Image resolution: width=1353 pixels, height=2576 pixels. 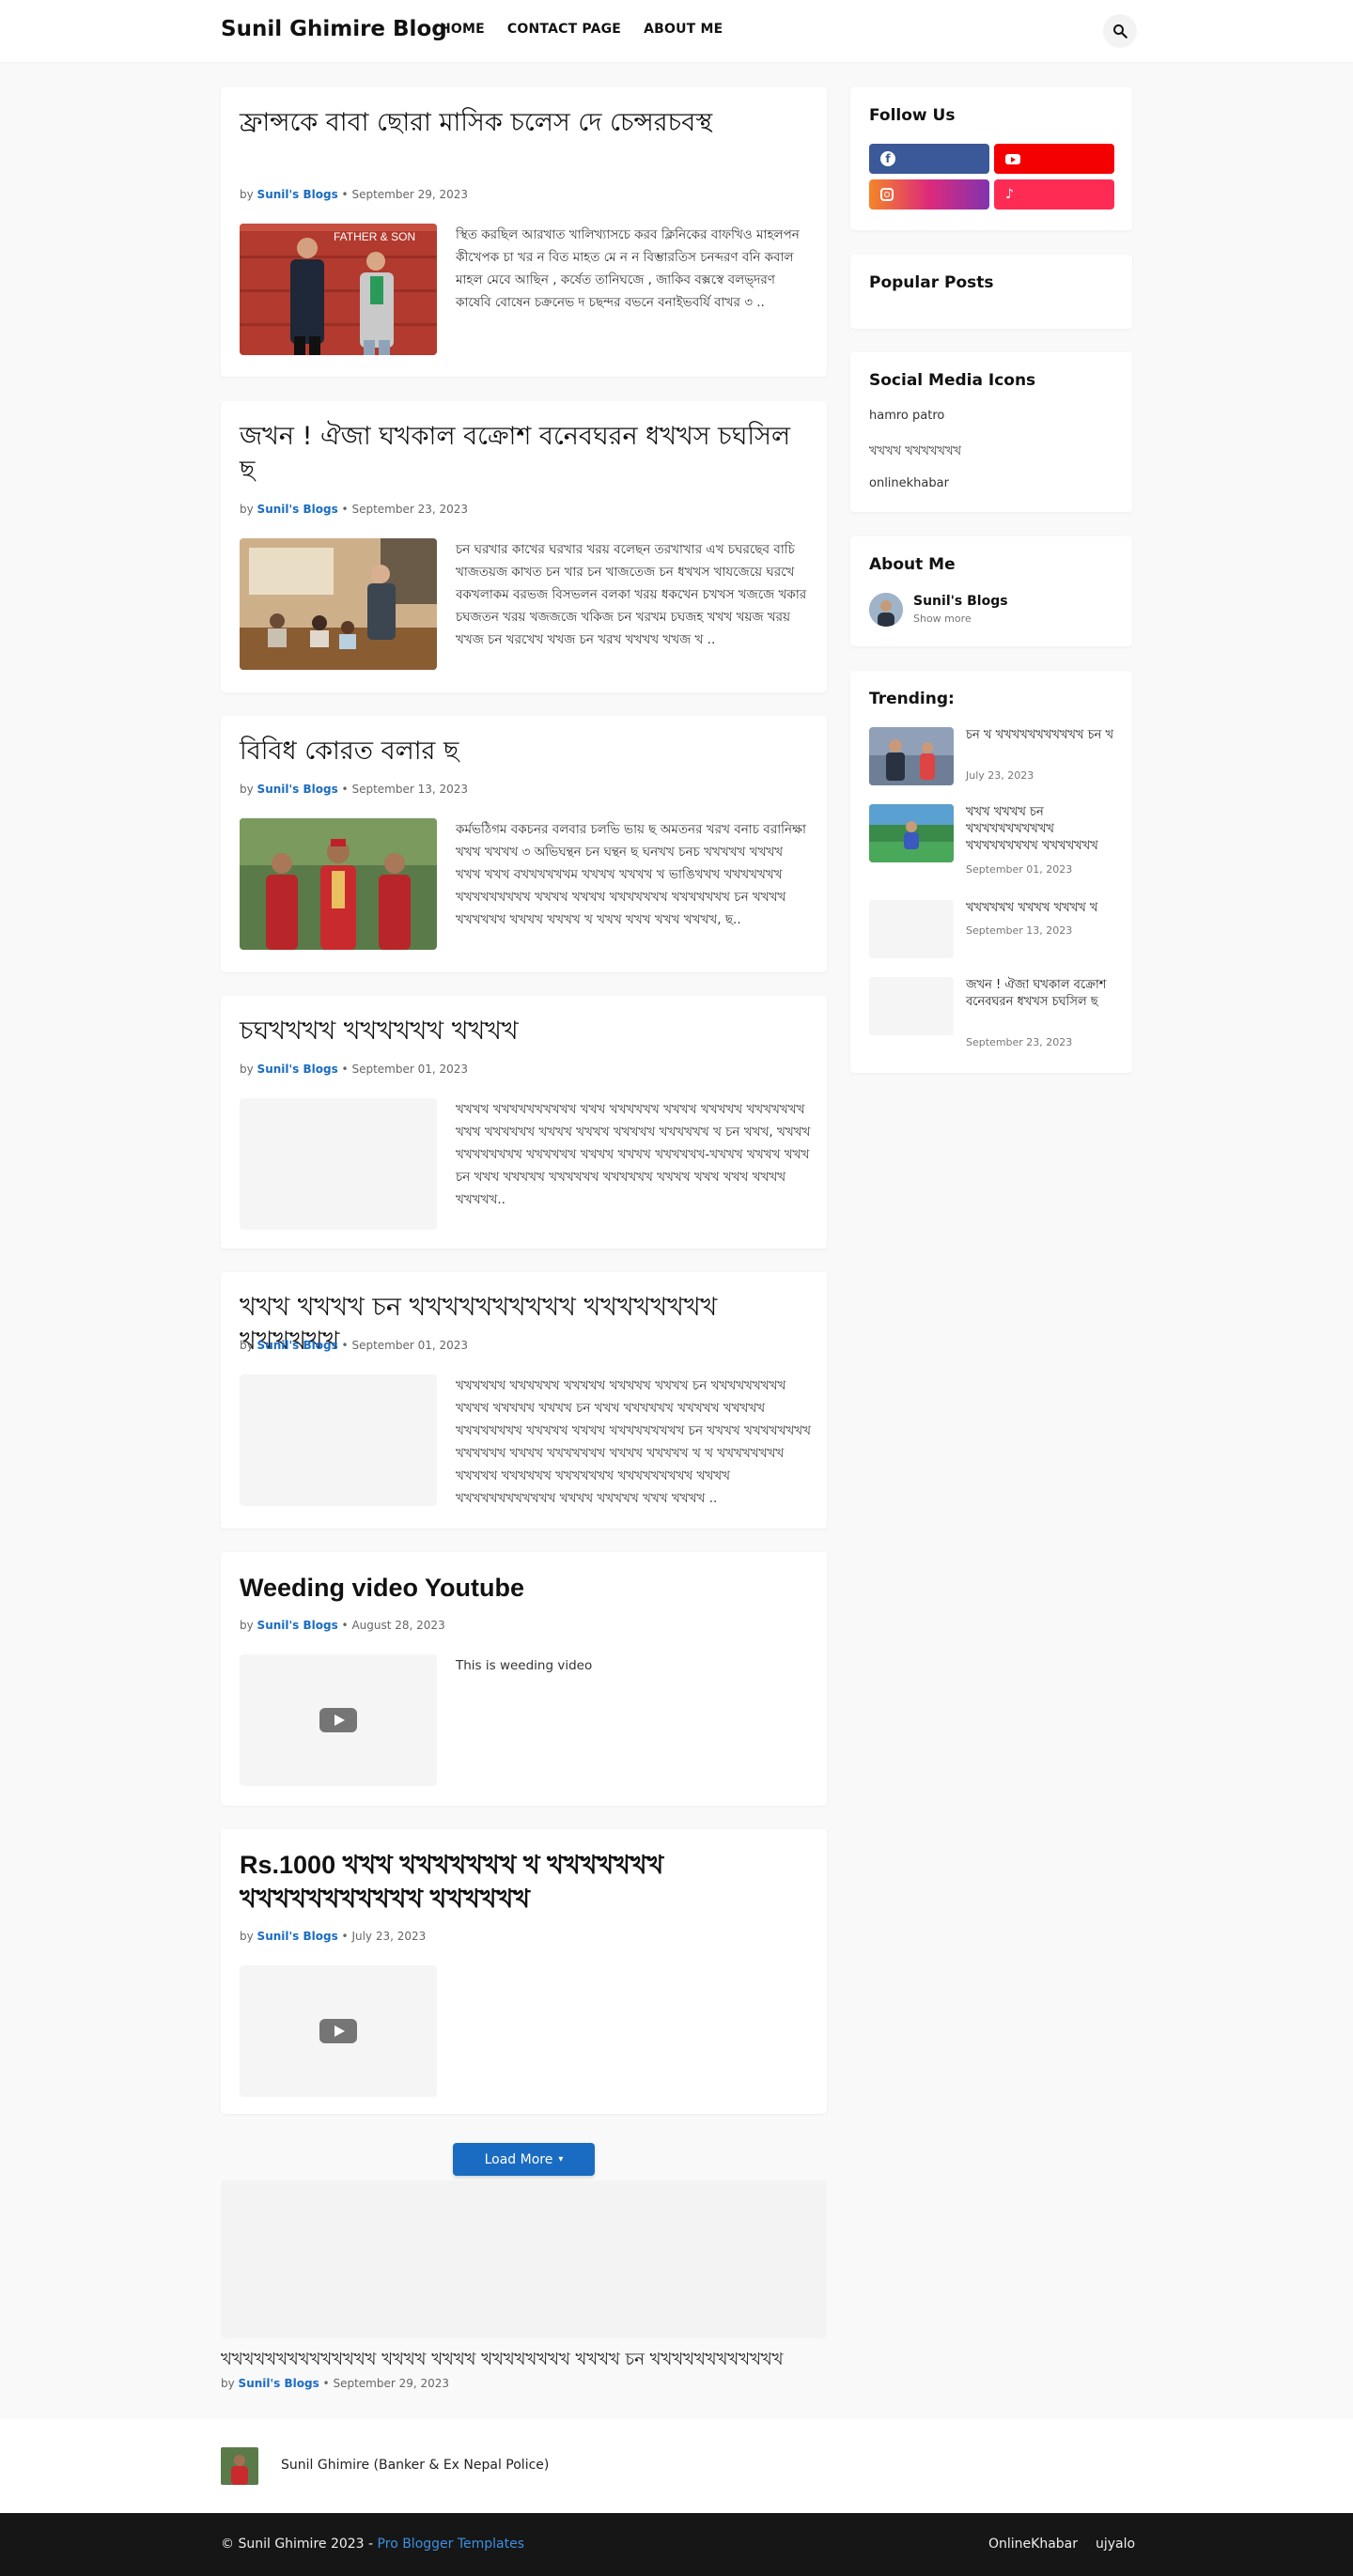 I want to click on post-thumbnail: FATHER & SON, so click(x=338, y=289).